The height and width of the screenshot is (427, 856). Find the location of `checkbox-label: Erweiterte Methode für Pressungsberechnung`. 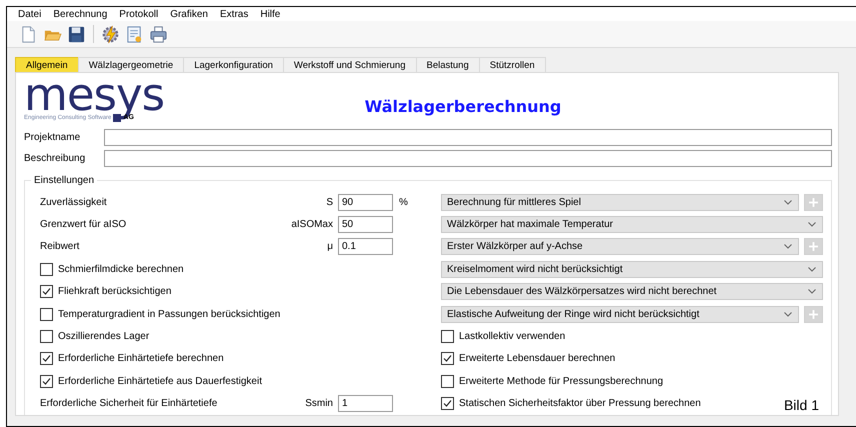

checkbox-label: Erweiterte Methode für Pressungsberechnung is located at coordinates (561, 381).